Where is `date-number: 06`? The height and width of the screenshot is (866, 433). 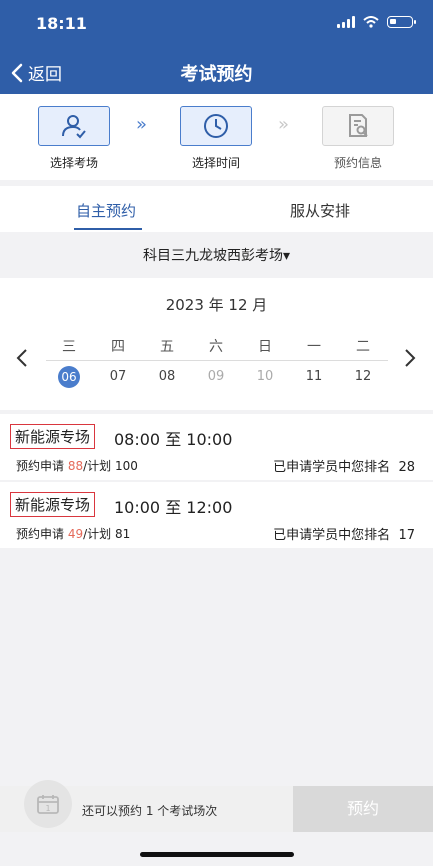
date-number: 06 is located at coordinates (69, 377).